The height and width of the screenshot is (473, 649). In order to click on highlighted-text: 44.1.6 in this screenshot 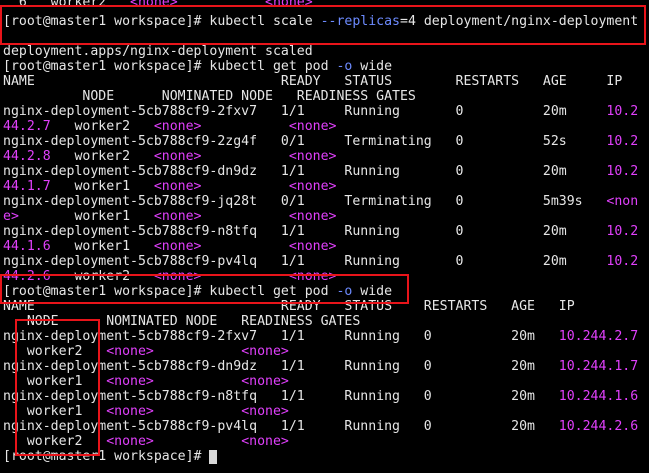, I will do `click(27, 246)`.